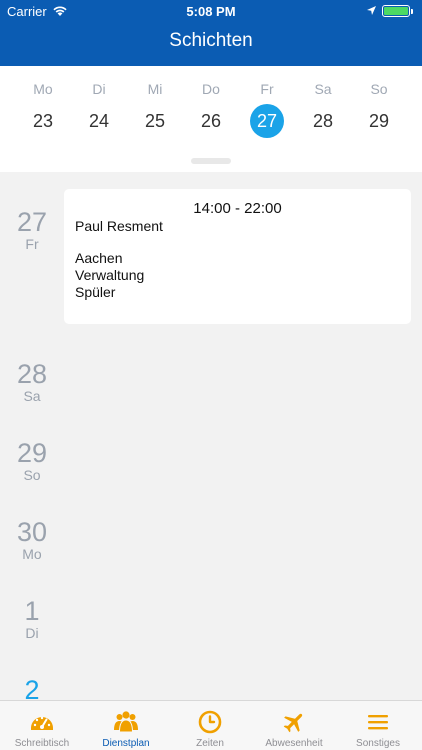 Image resolution: width=422 pixels, height=750 pixels. I want to click on timeline-day: 29 So, so click(32, 460).